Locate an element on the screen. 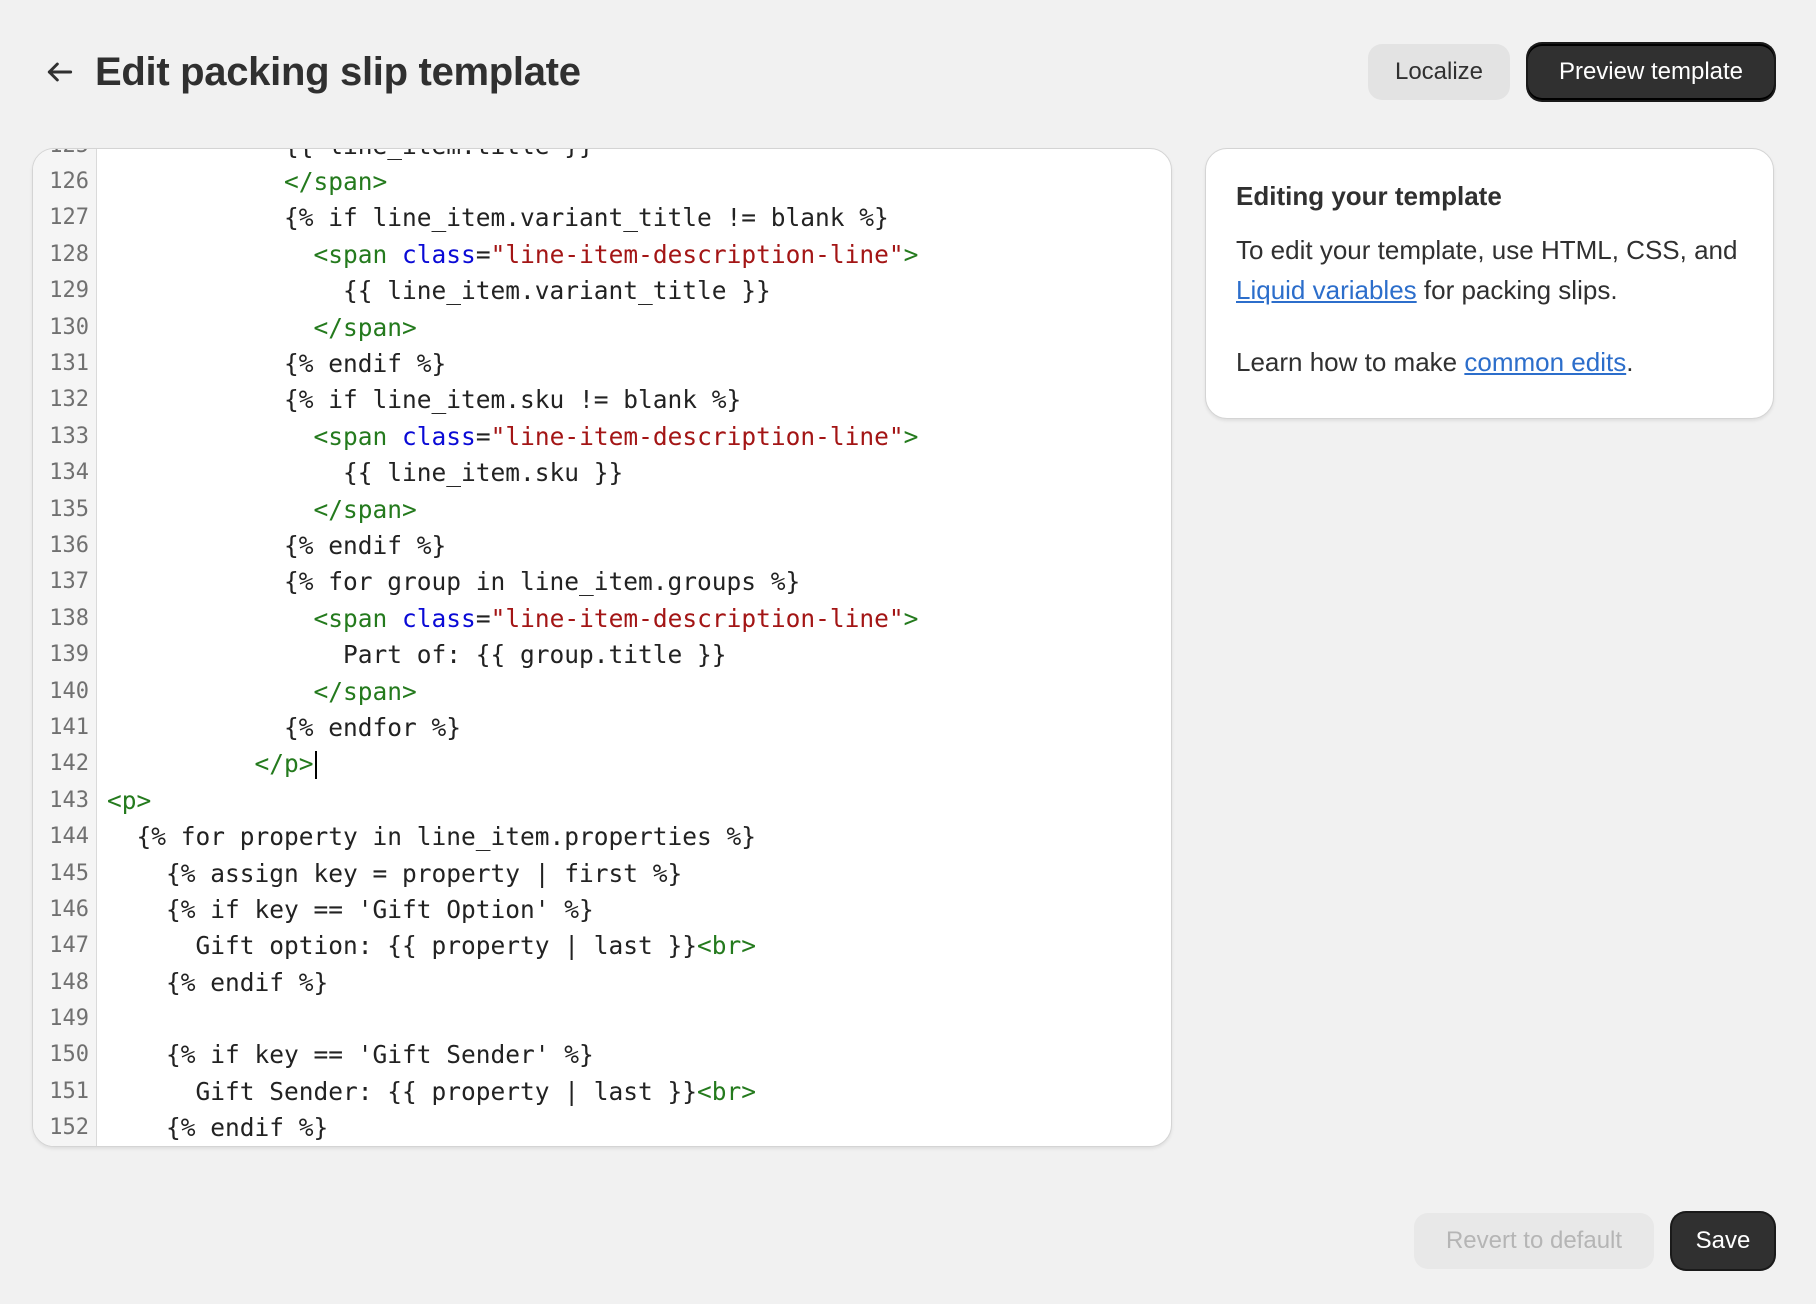  line-number: 136 is located at coordinates (69, 545).